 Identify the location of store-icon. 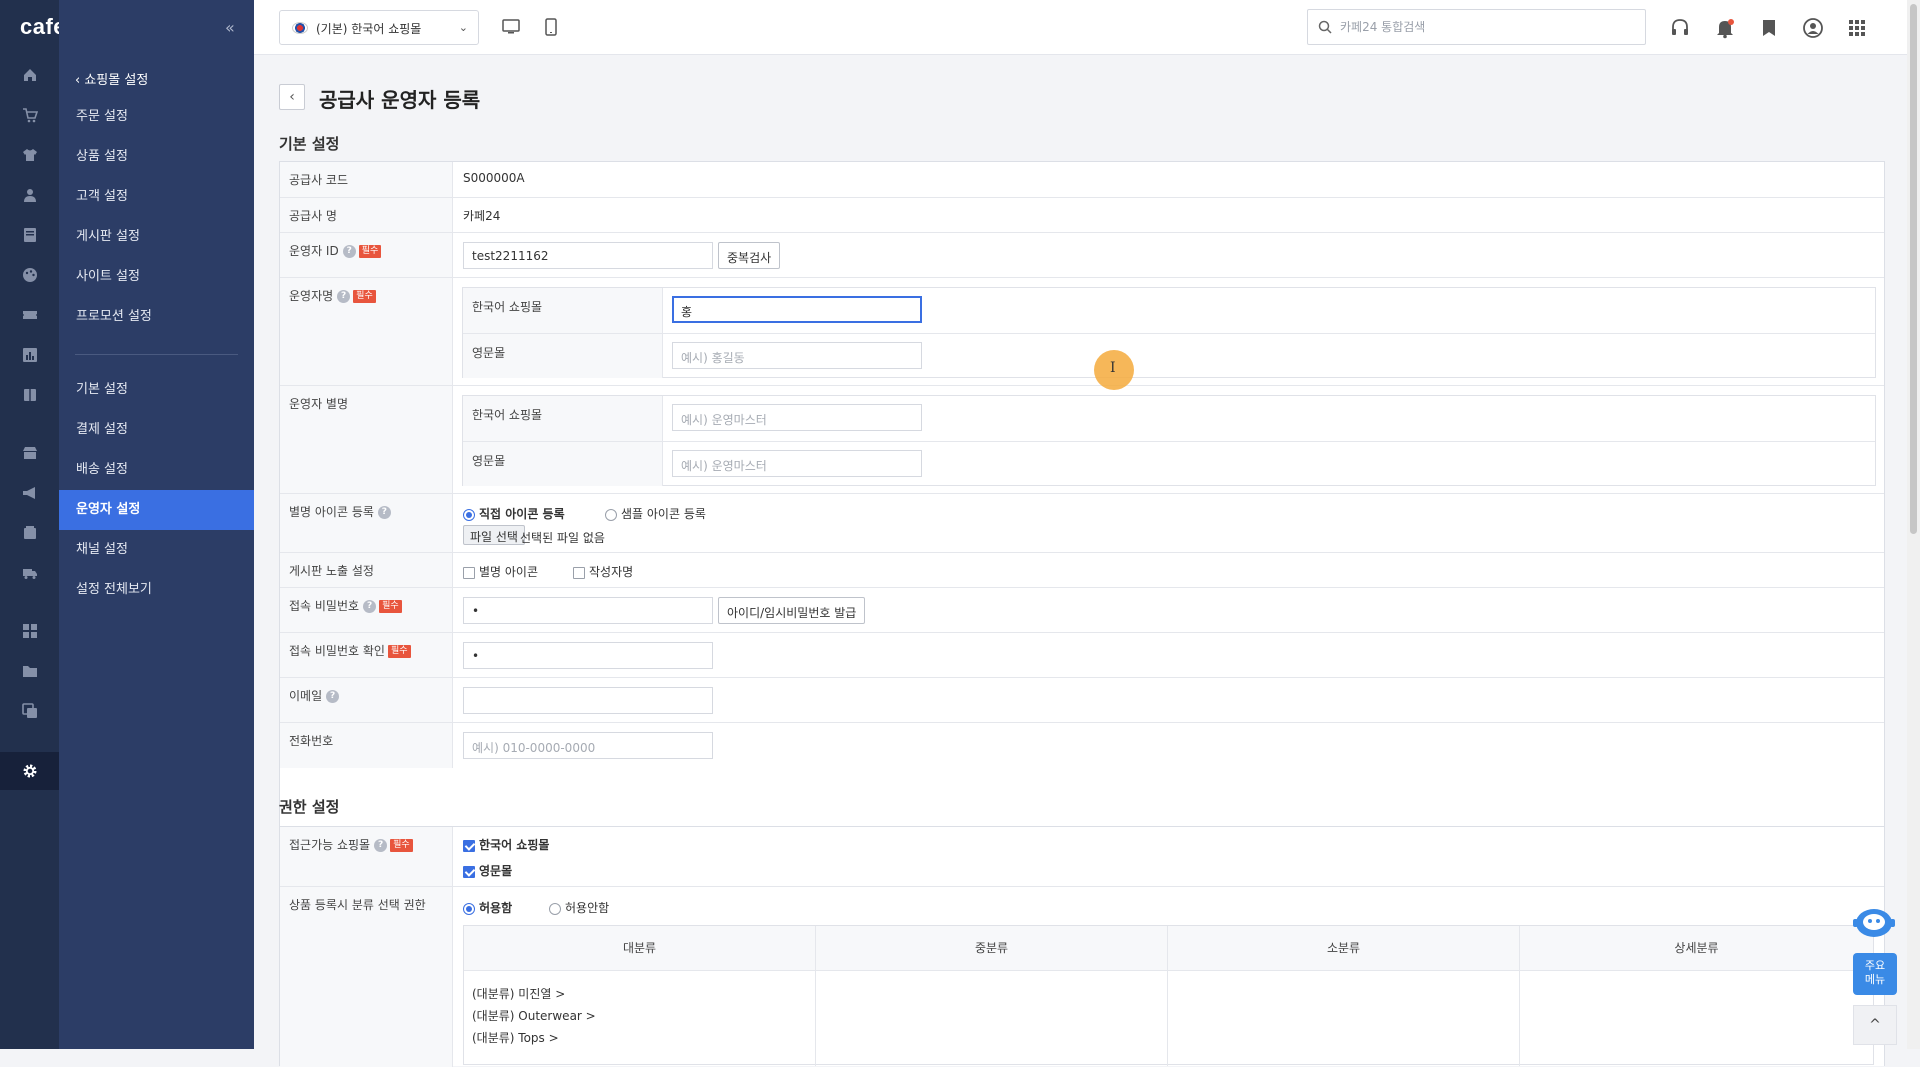
(30, 453).